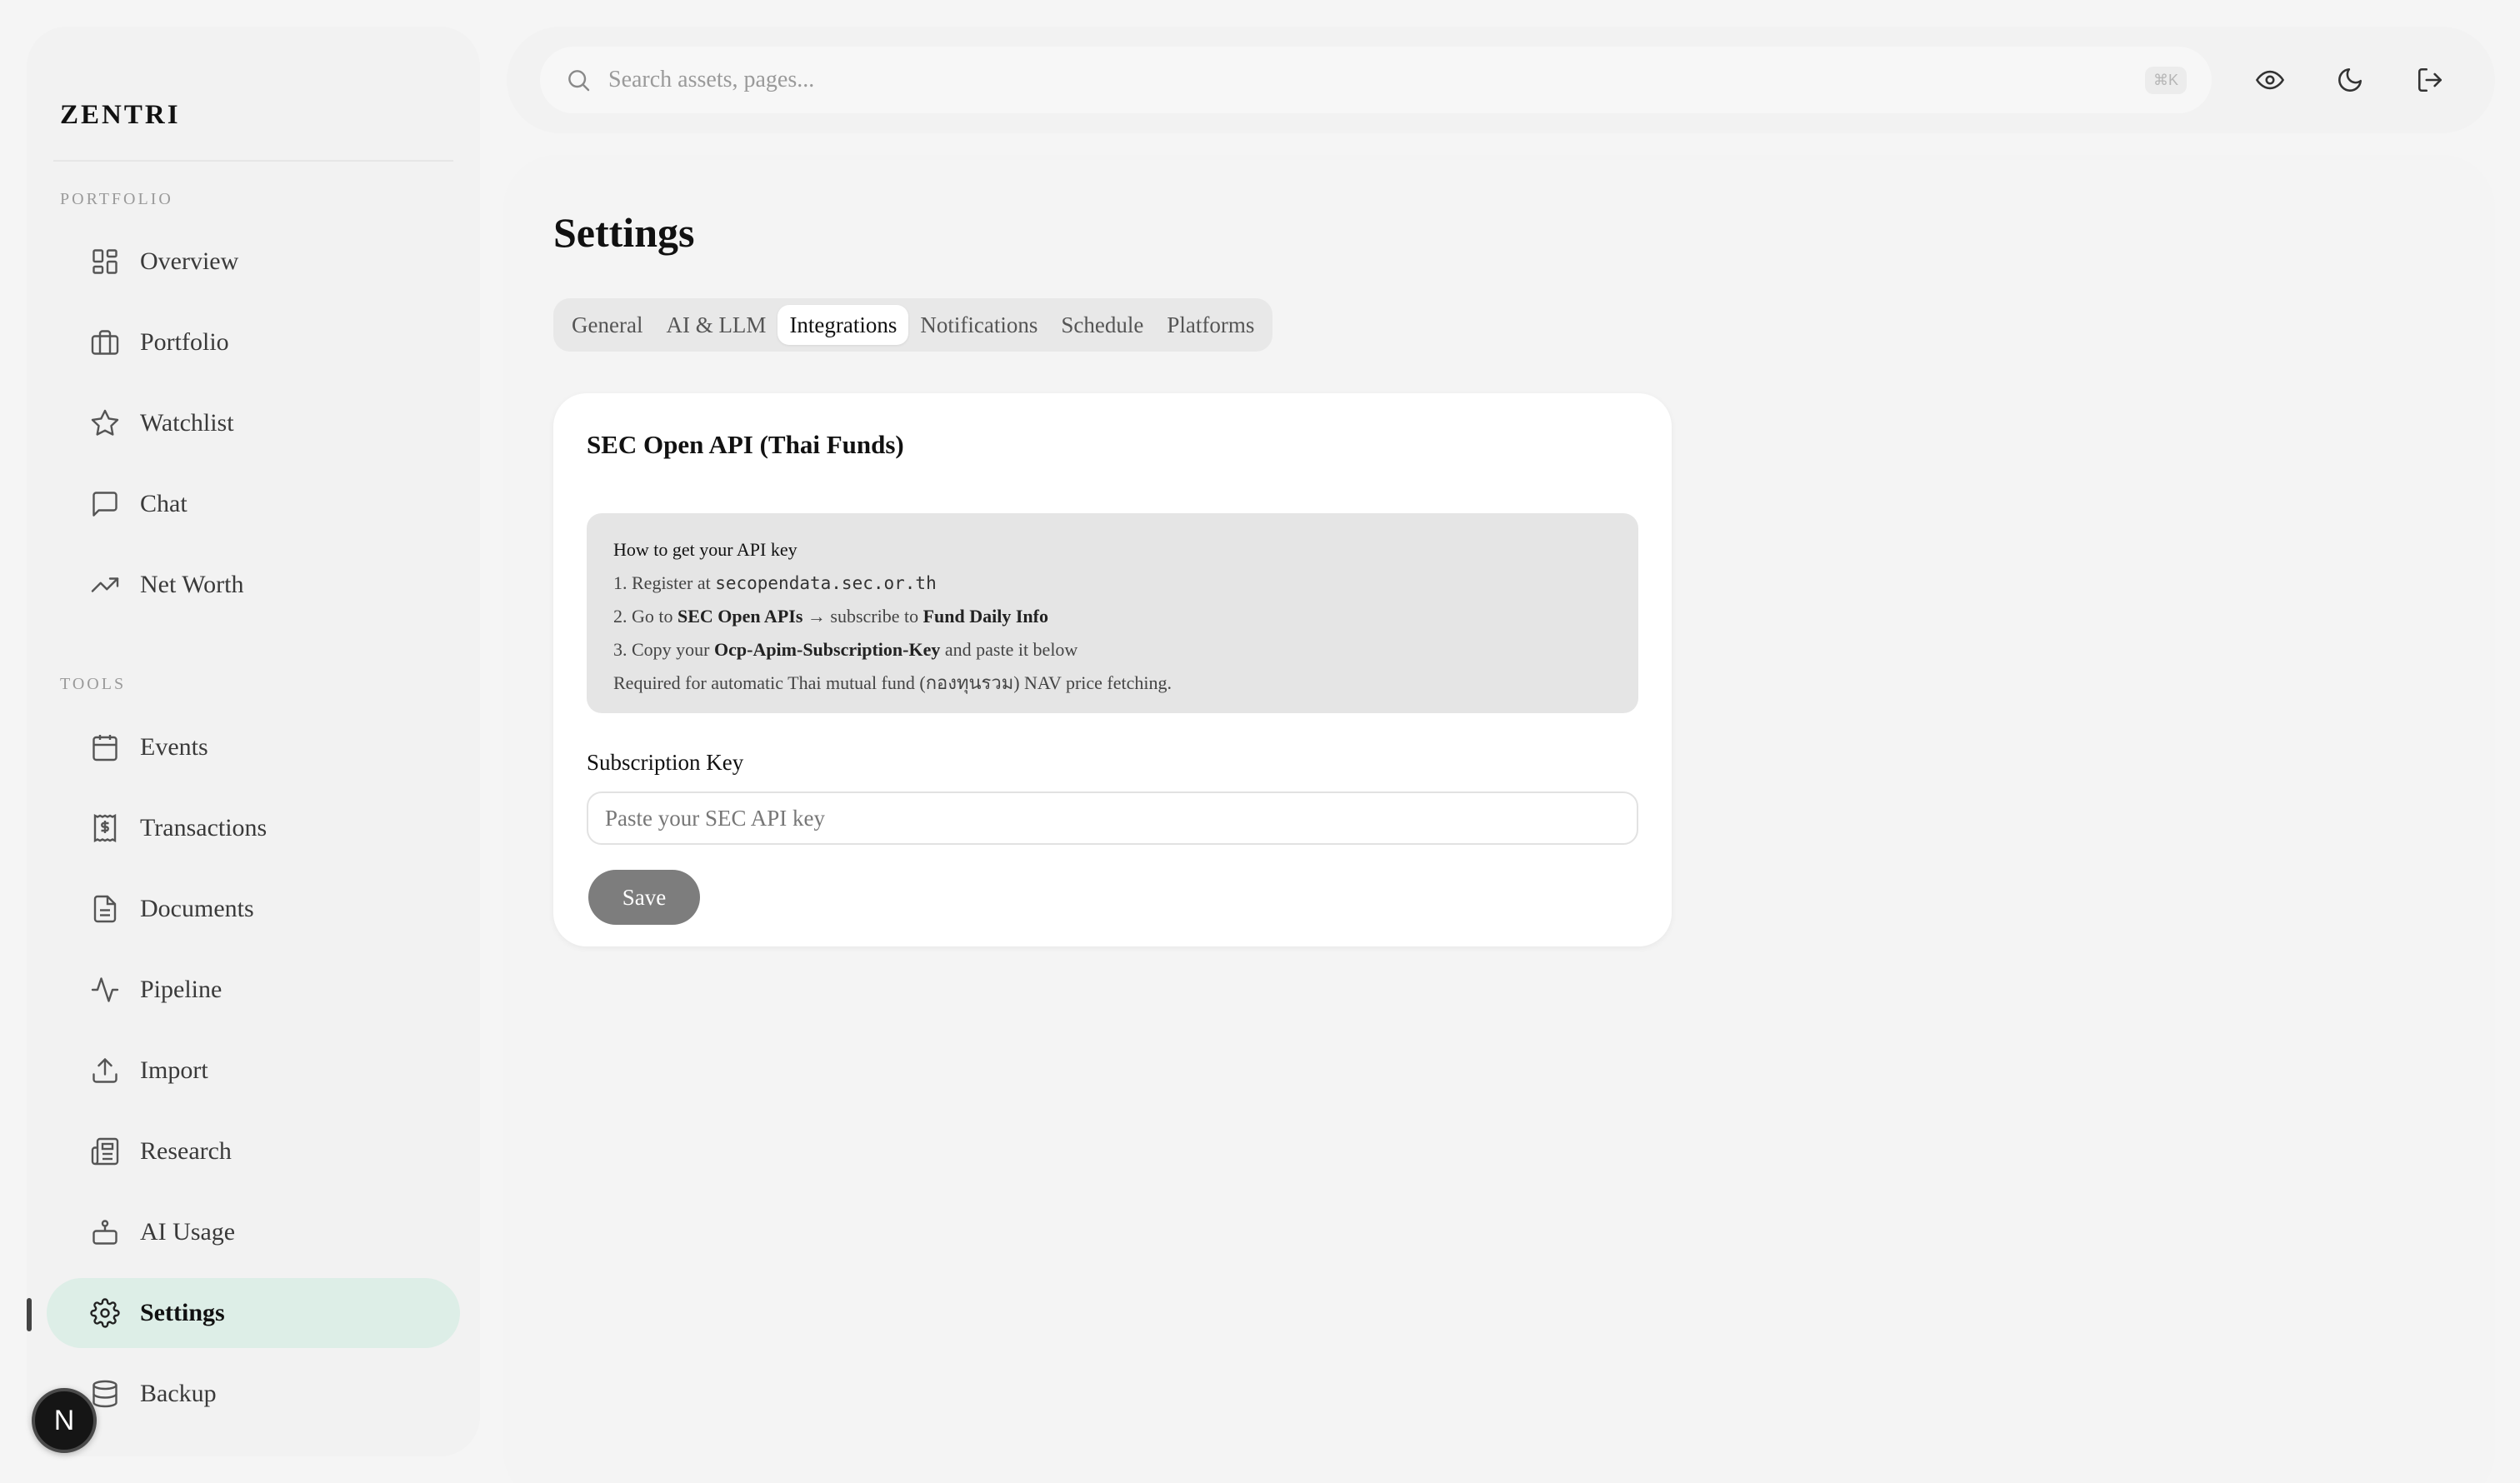 This screenshot has height=1483, width=2520. I want to click on active-nav-indicator, so click(29, 1315).